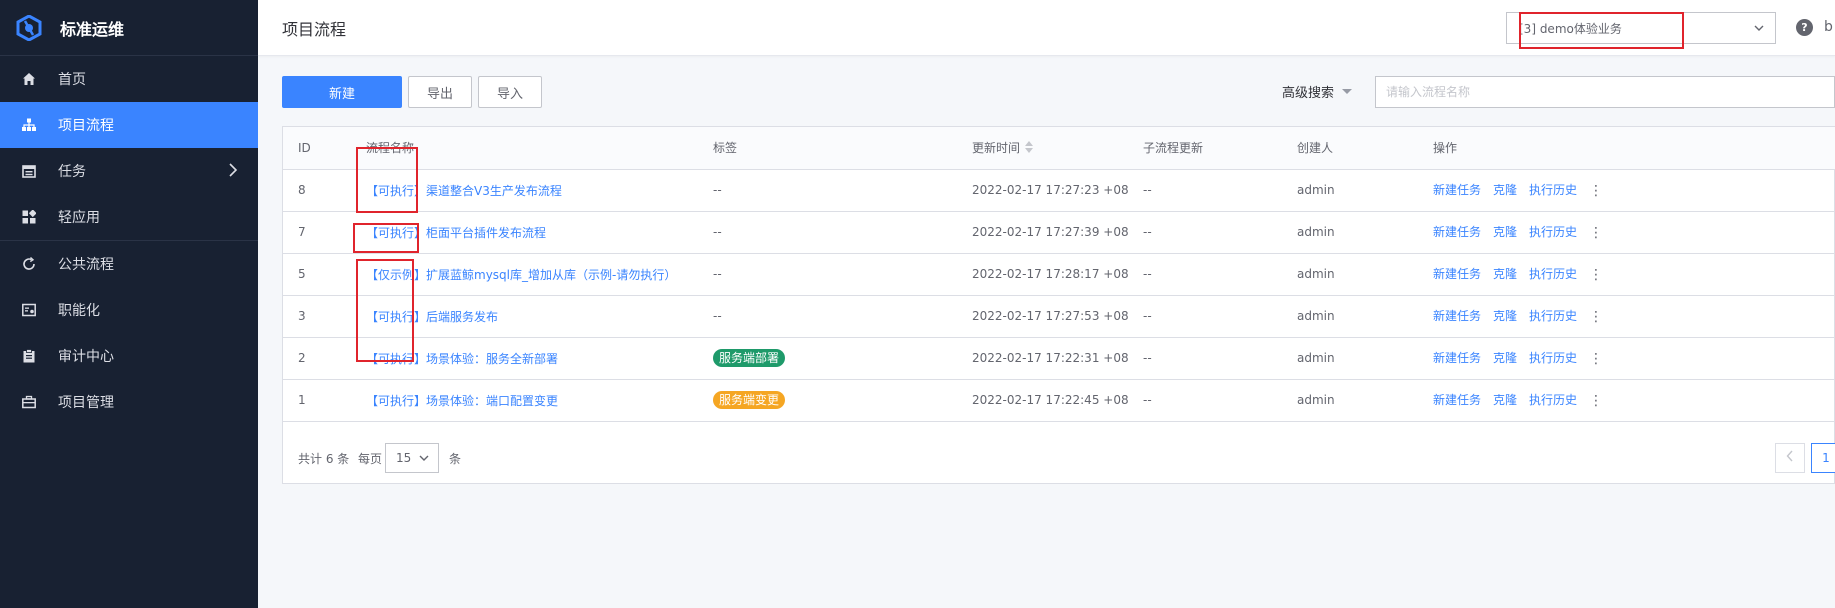  I want to click on grid-apps-icon, so click(29, 217).